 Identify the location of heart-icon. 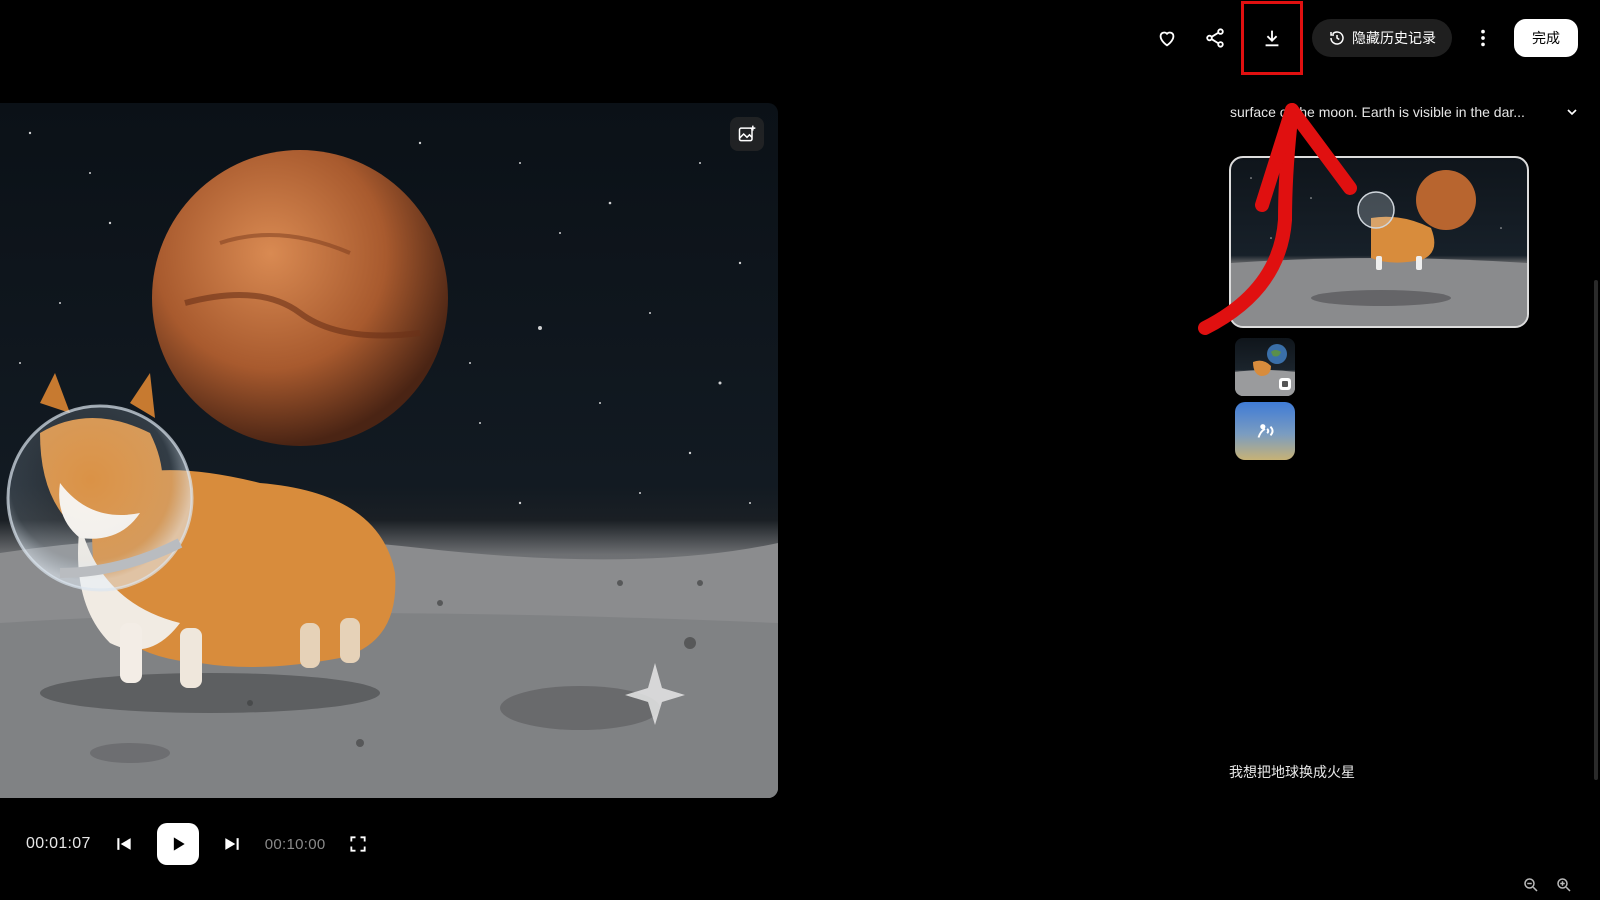
(1167, 39).